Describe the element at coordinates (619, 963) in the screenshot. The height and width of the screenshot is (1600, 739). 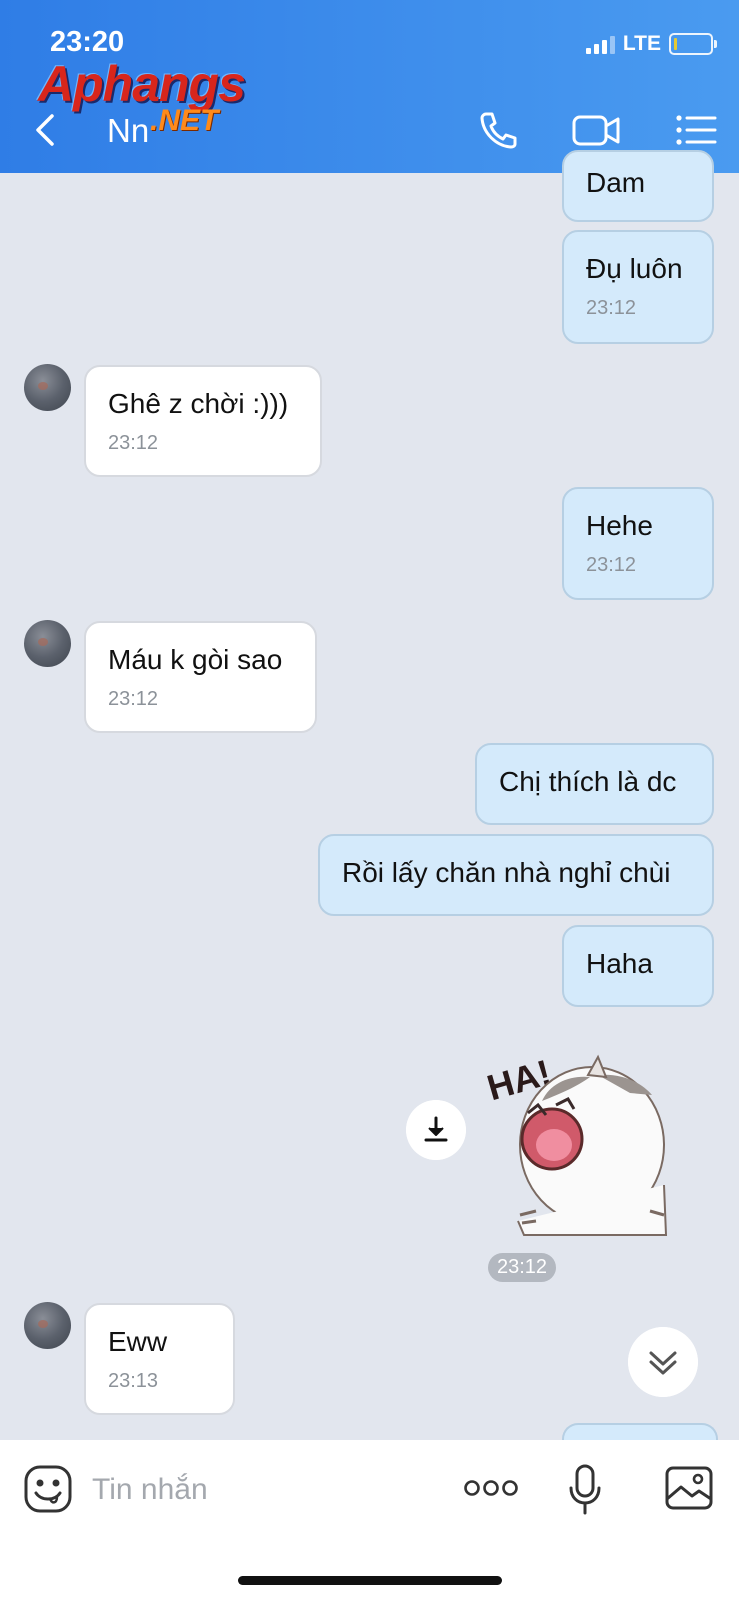
I see `message-text: Haha` at that location.